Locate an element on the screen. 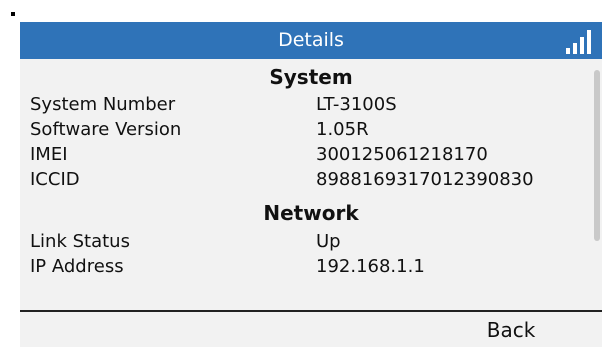 Image resolution: width=602 pixels, height=347 pixels. row-link-status: Link Status Up is located at coordinates (310, 243).